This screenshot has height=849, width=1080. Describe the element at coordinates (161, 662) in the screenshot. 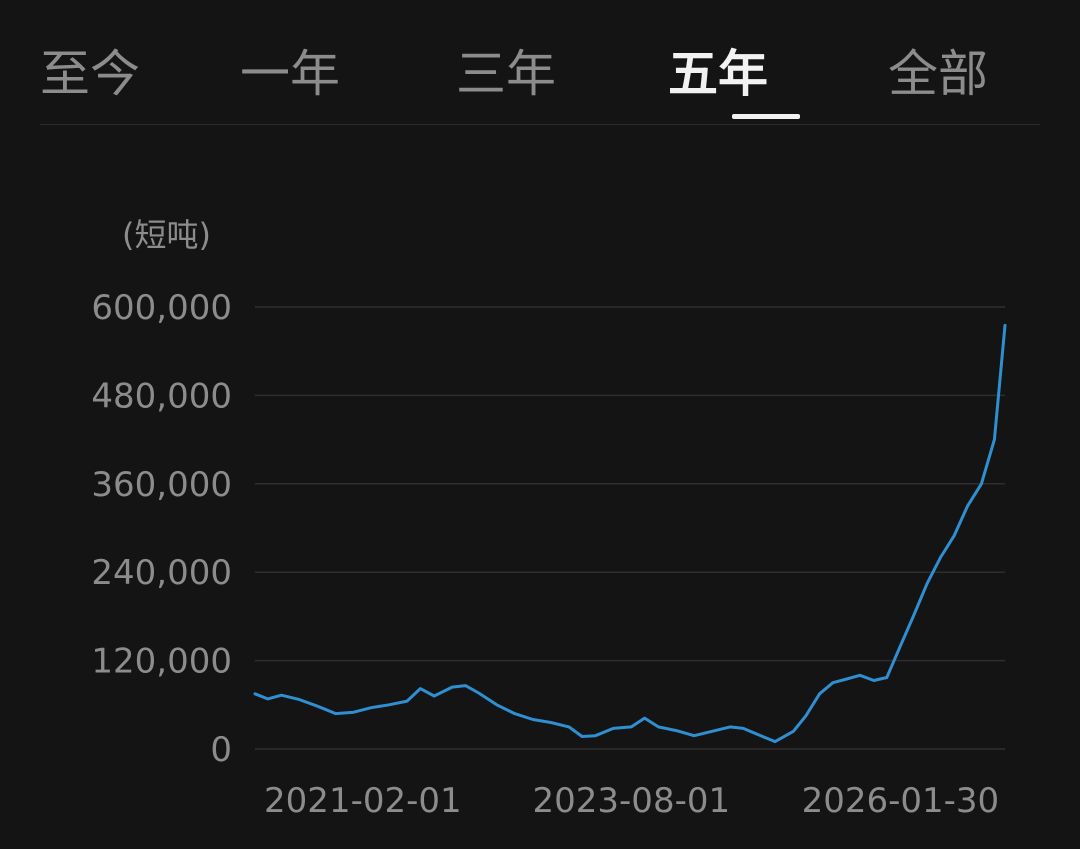

I see `y-tick-label: 120,000` at that location.